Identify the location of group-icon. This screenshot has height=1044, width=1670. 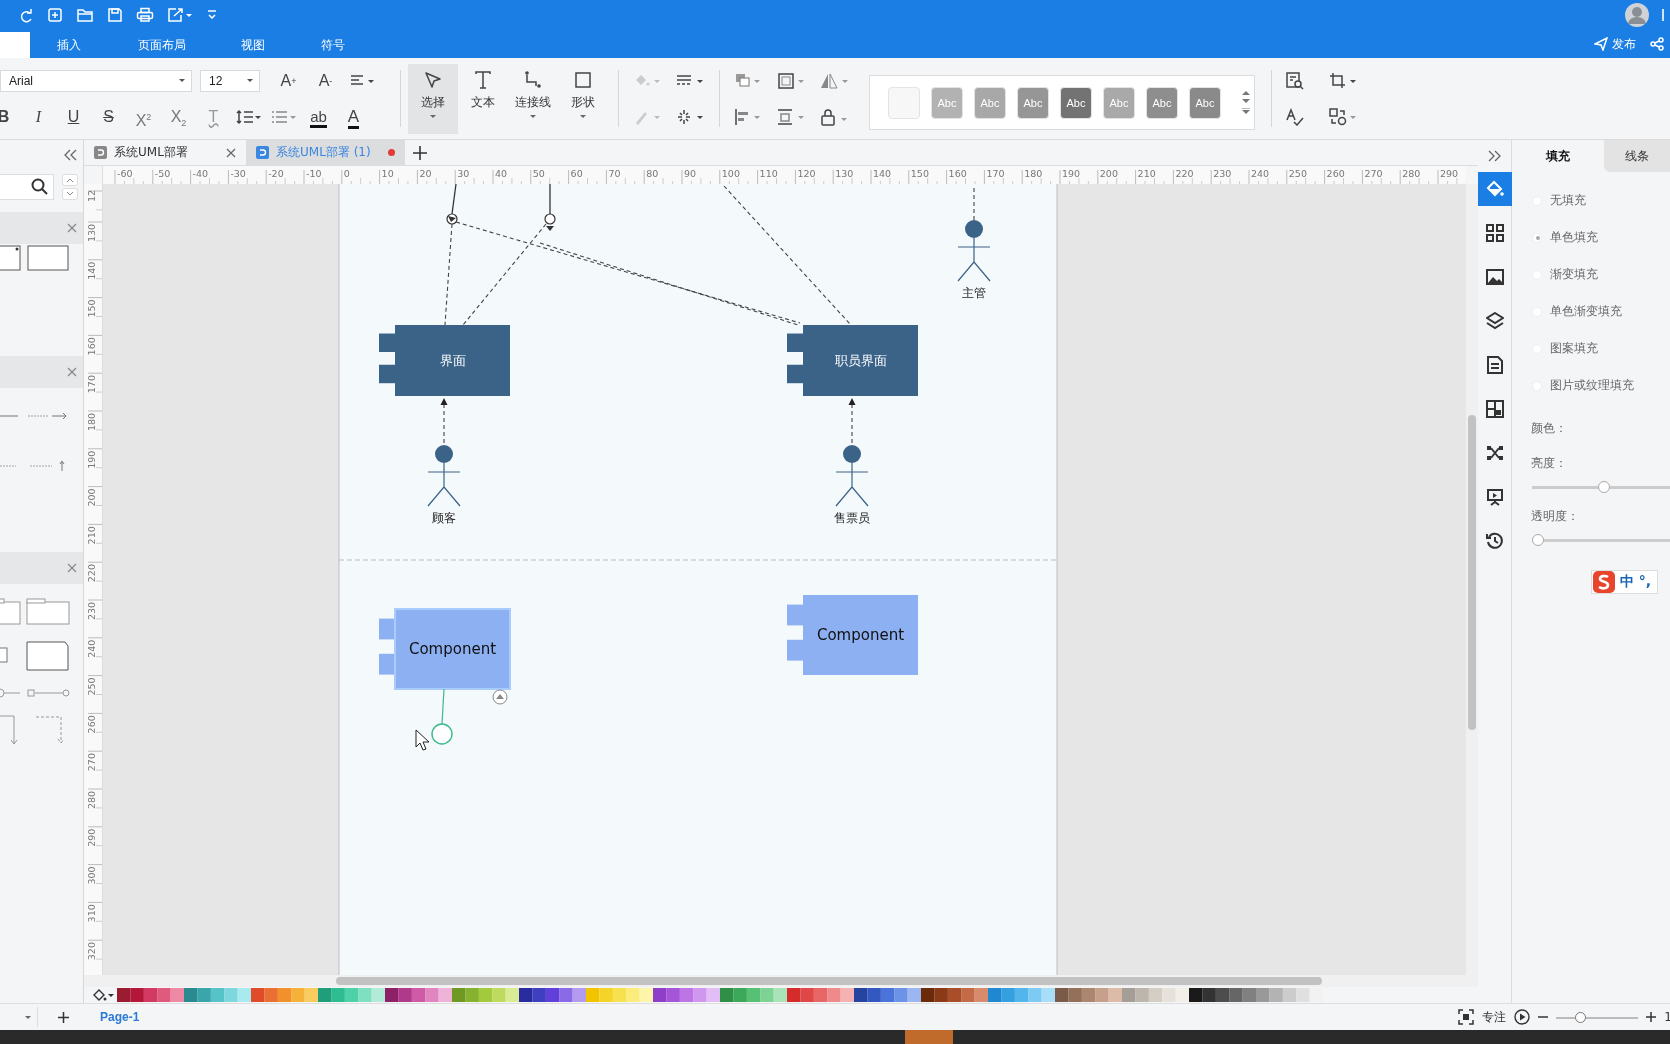
(791, 80).